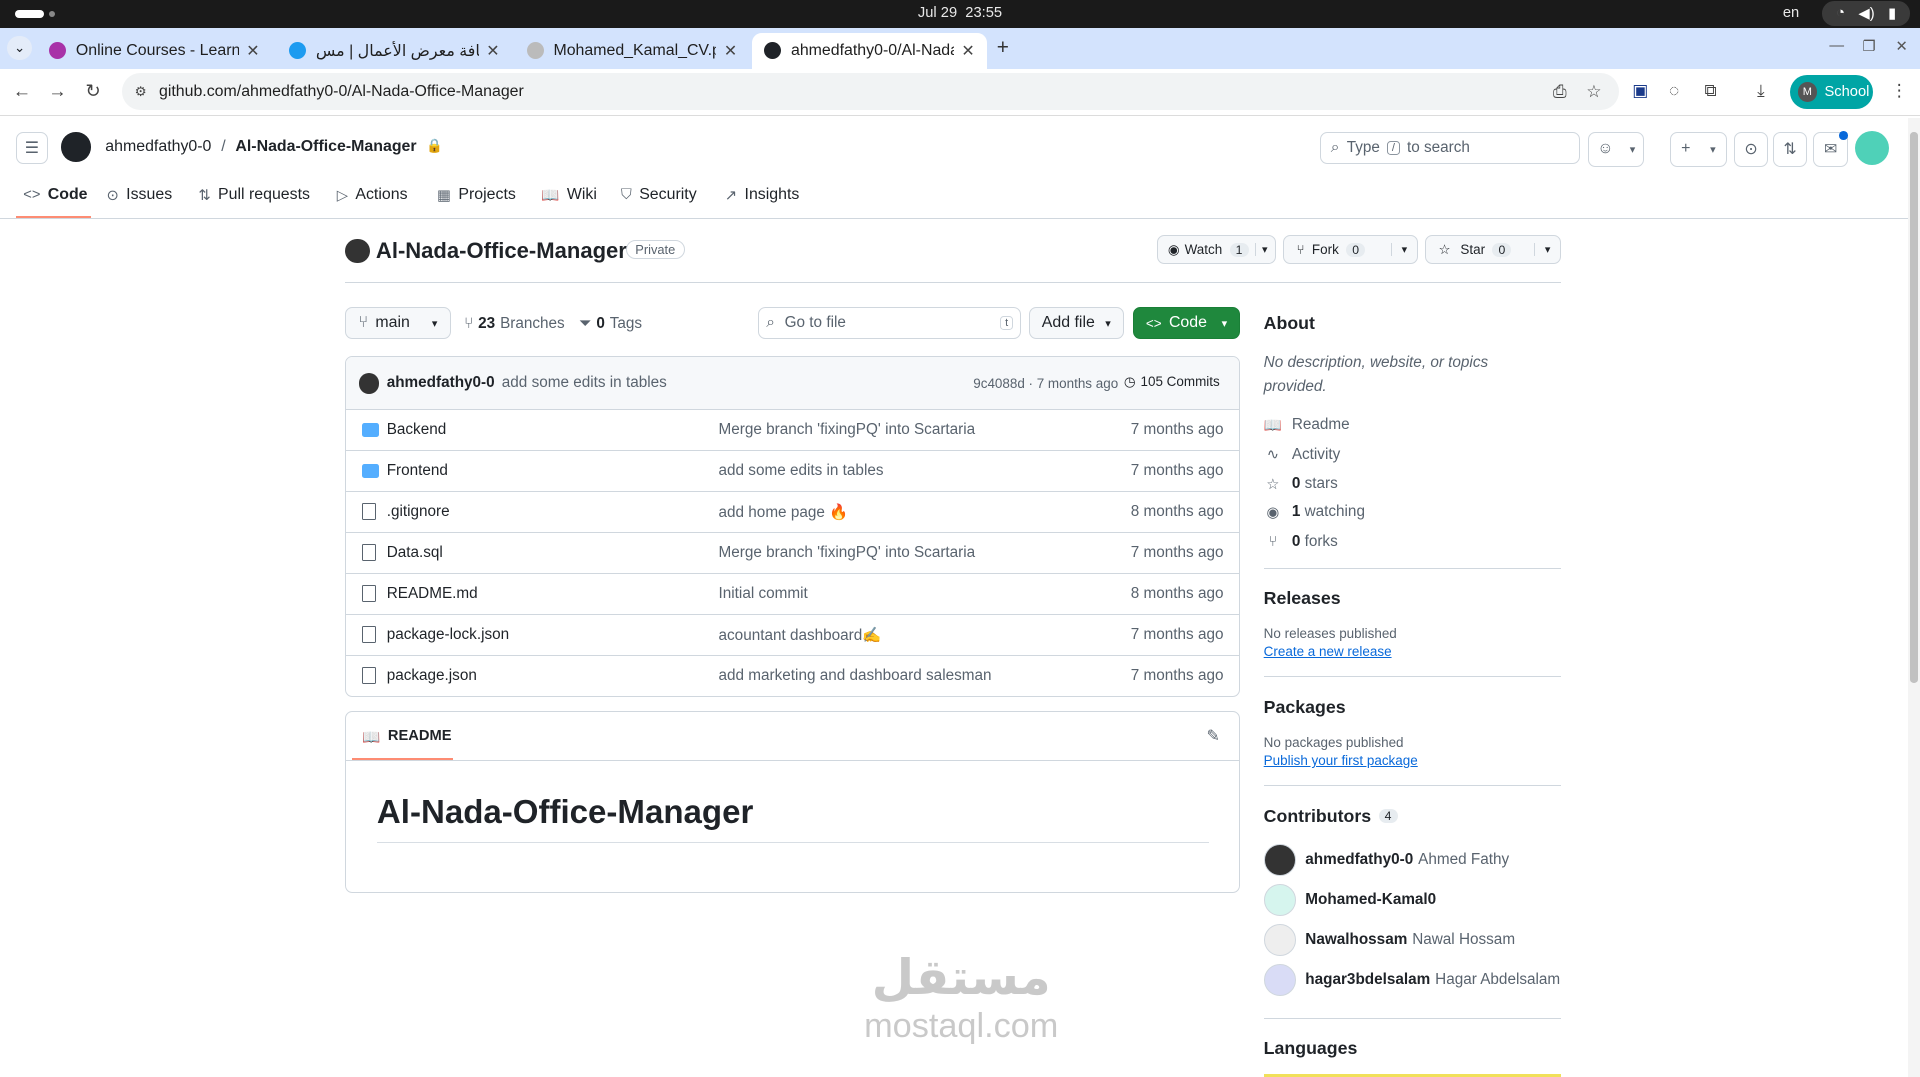 The width and height of the screenshot is (1920, 1077). I want to click on contributor-item: Nawalhossam Nawal Hossam, so click(1389, 940).